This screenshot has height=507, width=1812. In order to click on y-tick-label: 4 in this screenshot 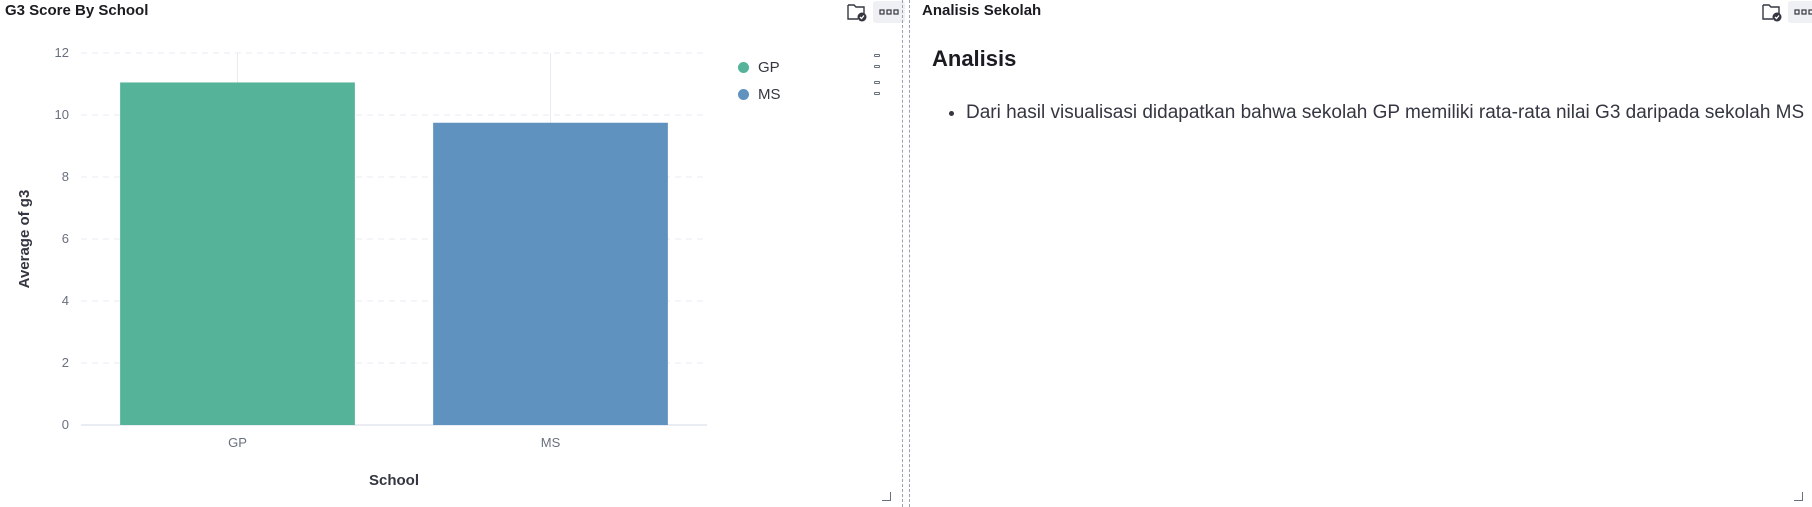, I will do `click(65, 300)`.